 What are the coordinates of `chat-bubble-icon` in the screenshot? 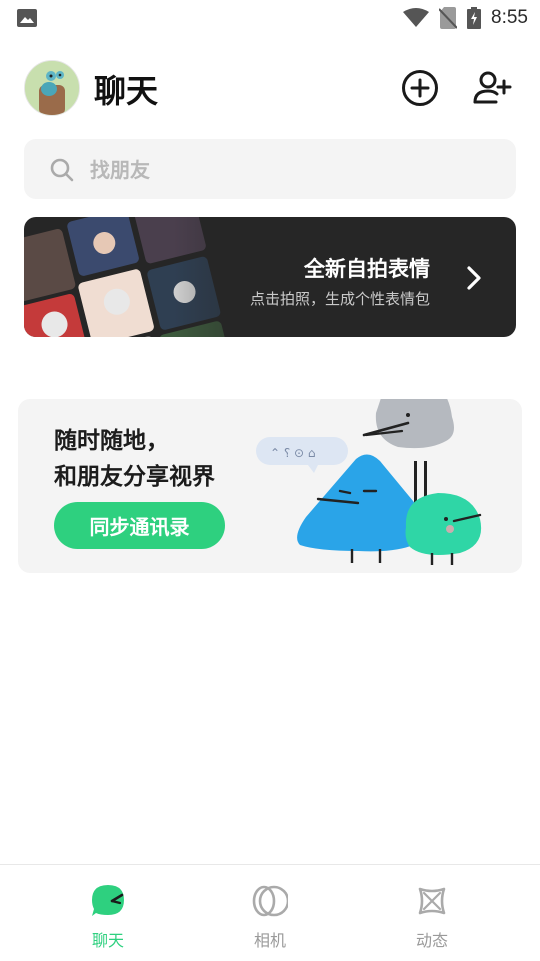 It's located at (108, 900).